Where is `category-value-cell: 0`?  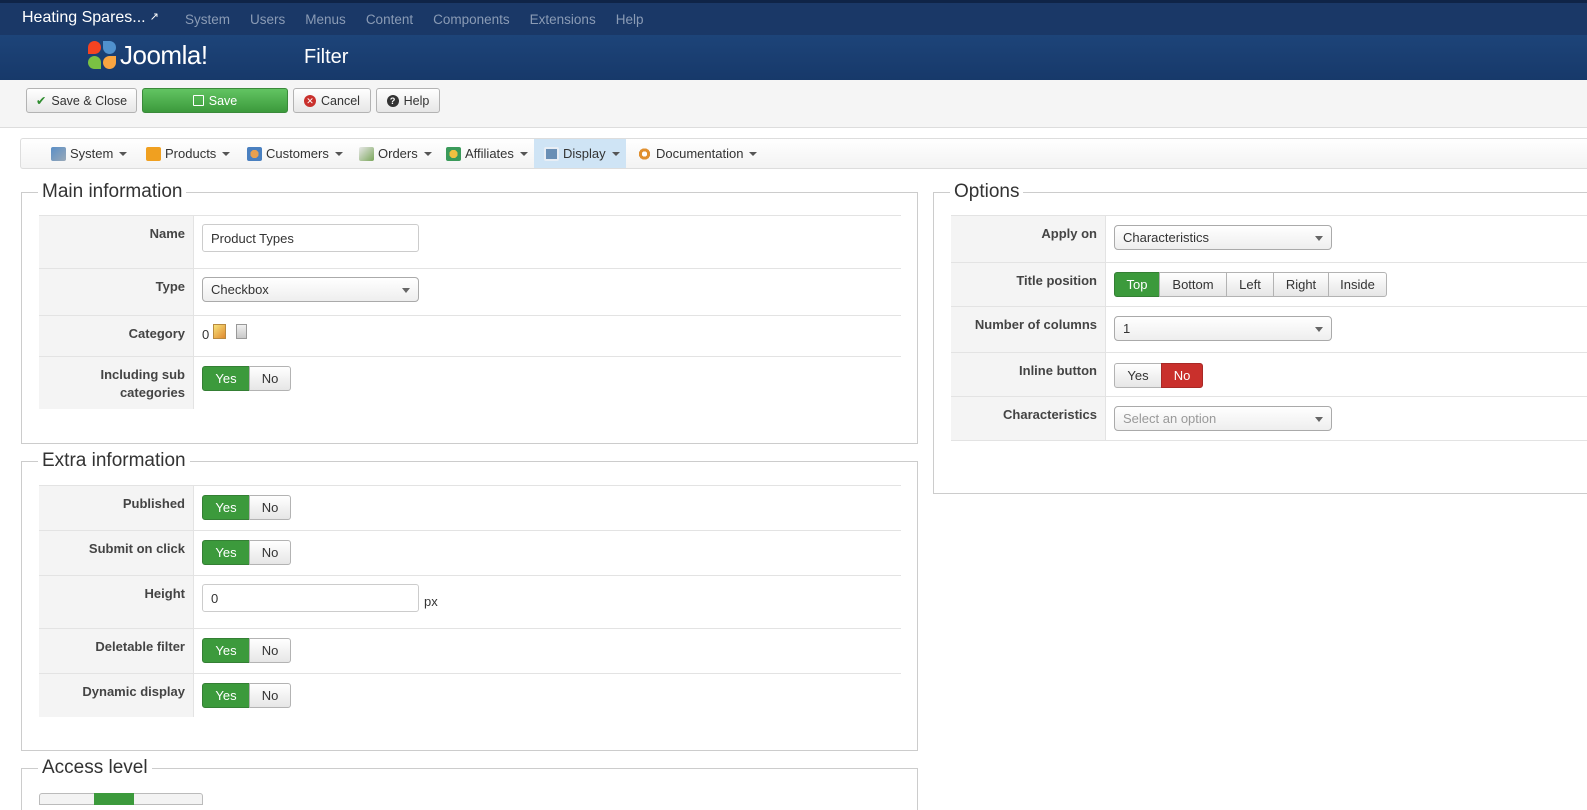
category-value-cell: 0 is located at coordinates (551, 336).